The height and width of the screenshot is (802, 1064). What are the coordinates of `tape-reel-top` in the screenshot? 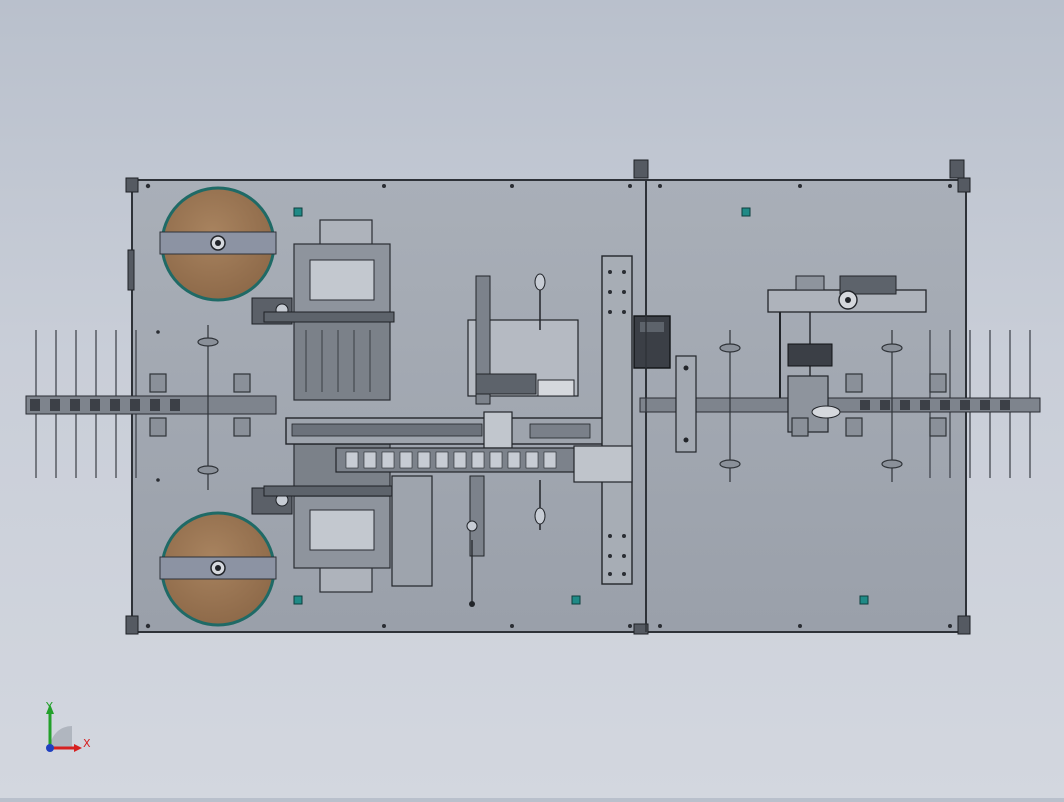 It's located at (218, 244).